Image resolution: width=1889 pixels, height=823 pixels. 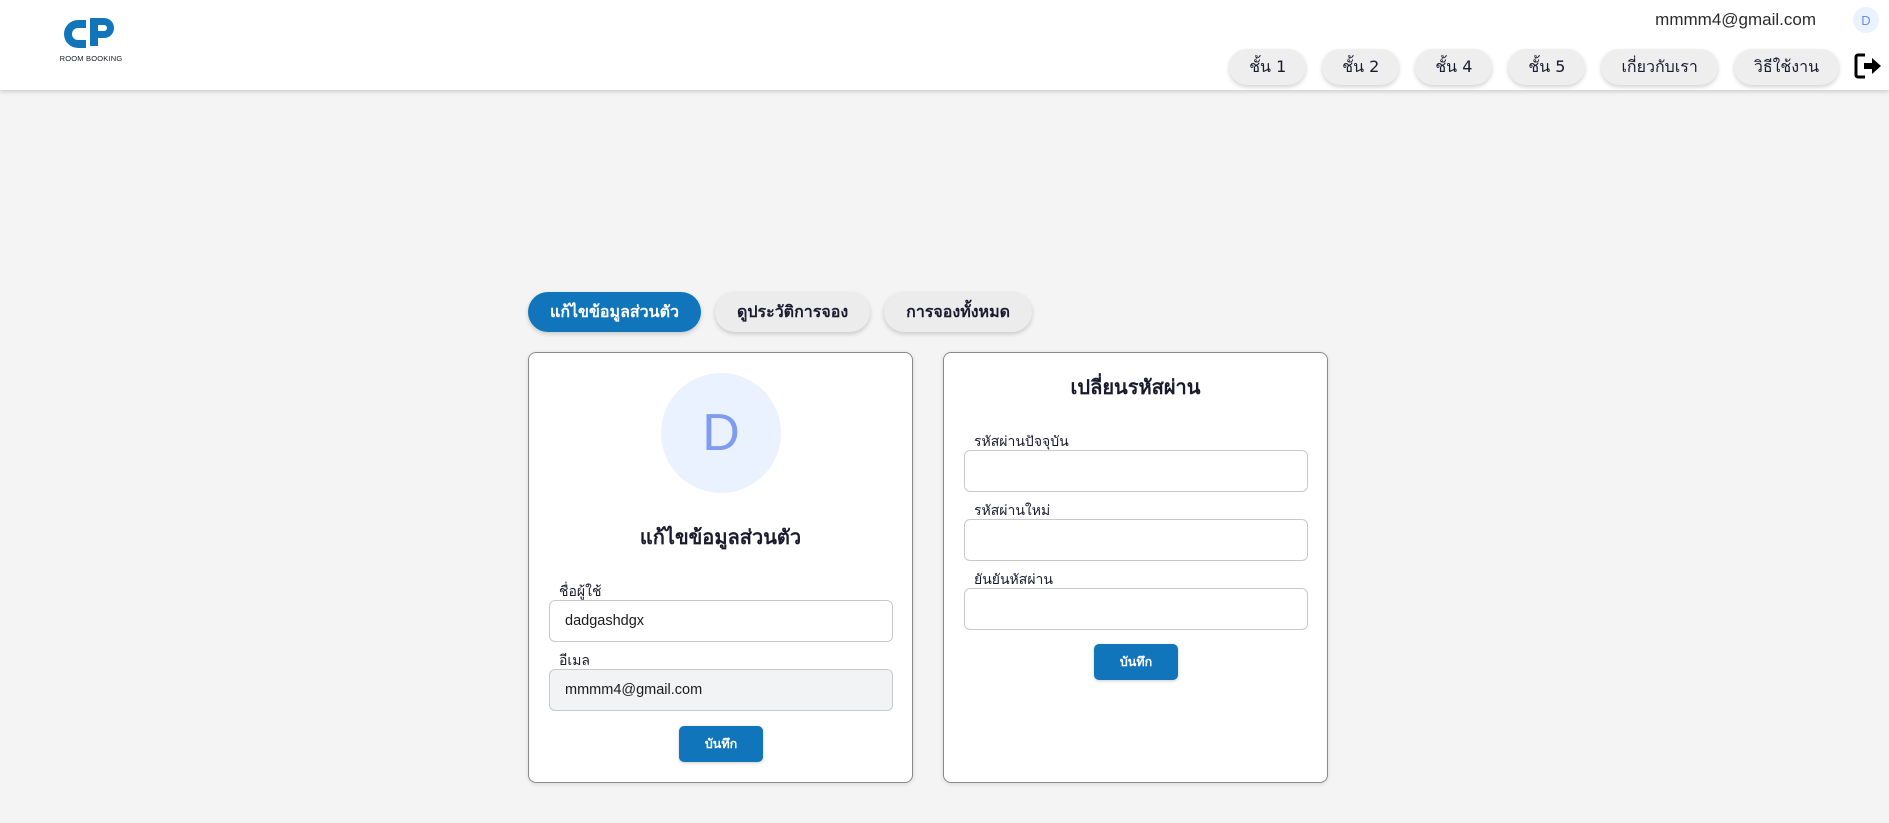 I want to click on nav-about: เกี่ยวกับเรา, so click(x=1659, y=67).